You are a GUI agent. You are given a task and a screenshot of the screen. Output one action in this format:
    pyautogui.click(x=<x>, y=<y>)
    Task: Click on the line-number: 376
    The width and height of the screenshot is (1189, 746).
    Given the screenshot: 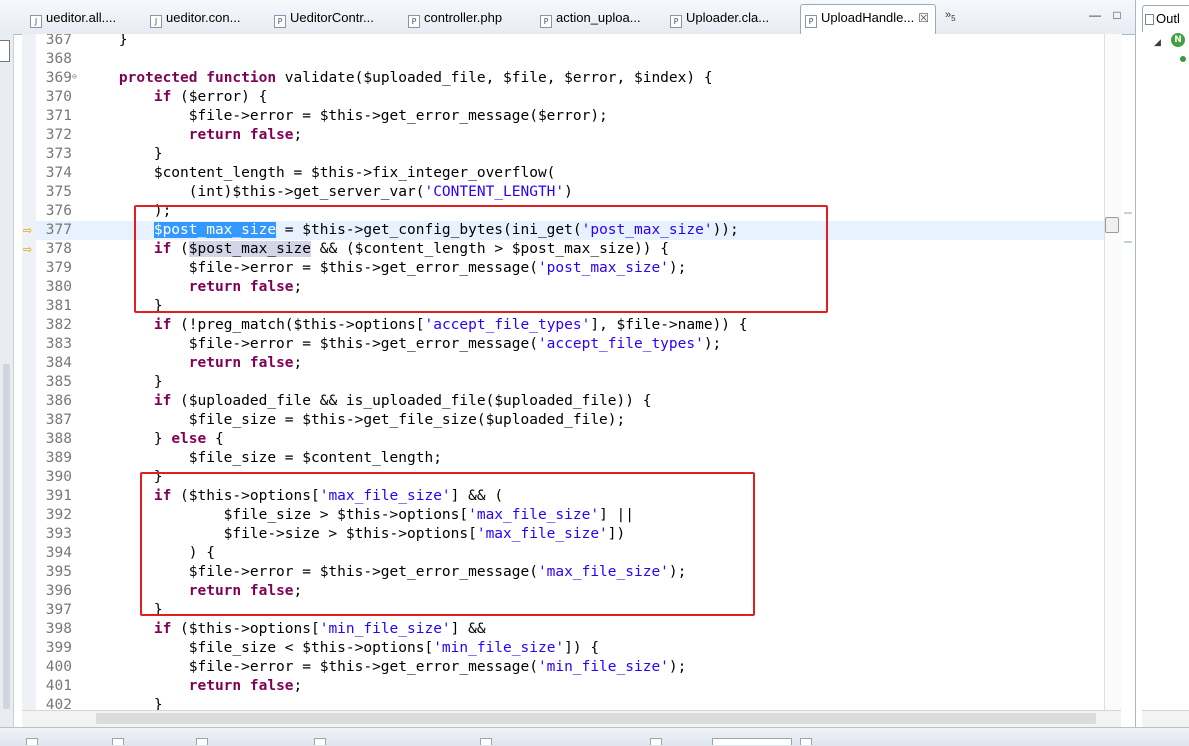 What is the action you would take?
    pyautogui.click(x=58, y=211)
    